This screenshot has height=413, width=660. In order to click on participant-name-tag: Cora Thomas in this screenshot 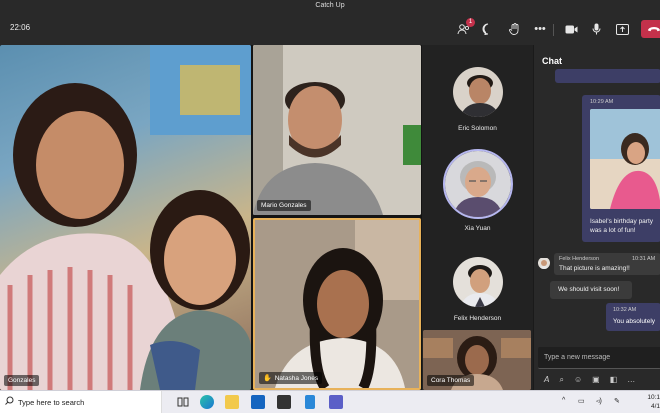, I will do `click(451, 380)`.